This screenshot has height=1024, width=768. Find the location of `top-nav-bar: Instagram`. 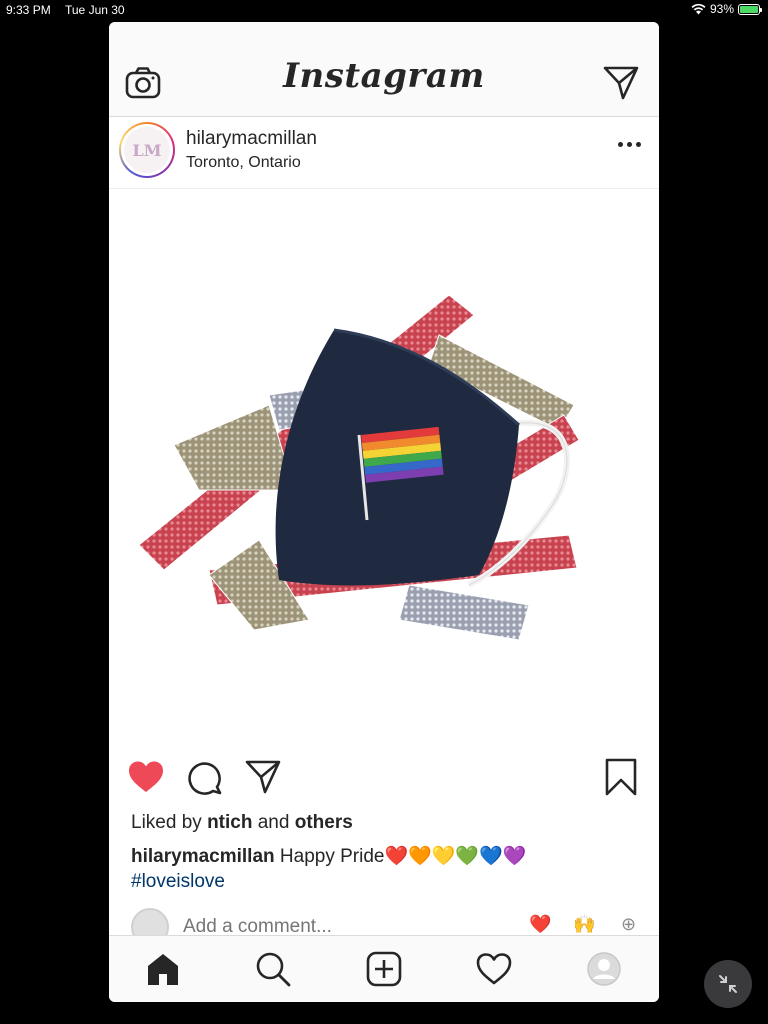

top-nav-bar: Instagram is located at coordinates (384, 69).